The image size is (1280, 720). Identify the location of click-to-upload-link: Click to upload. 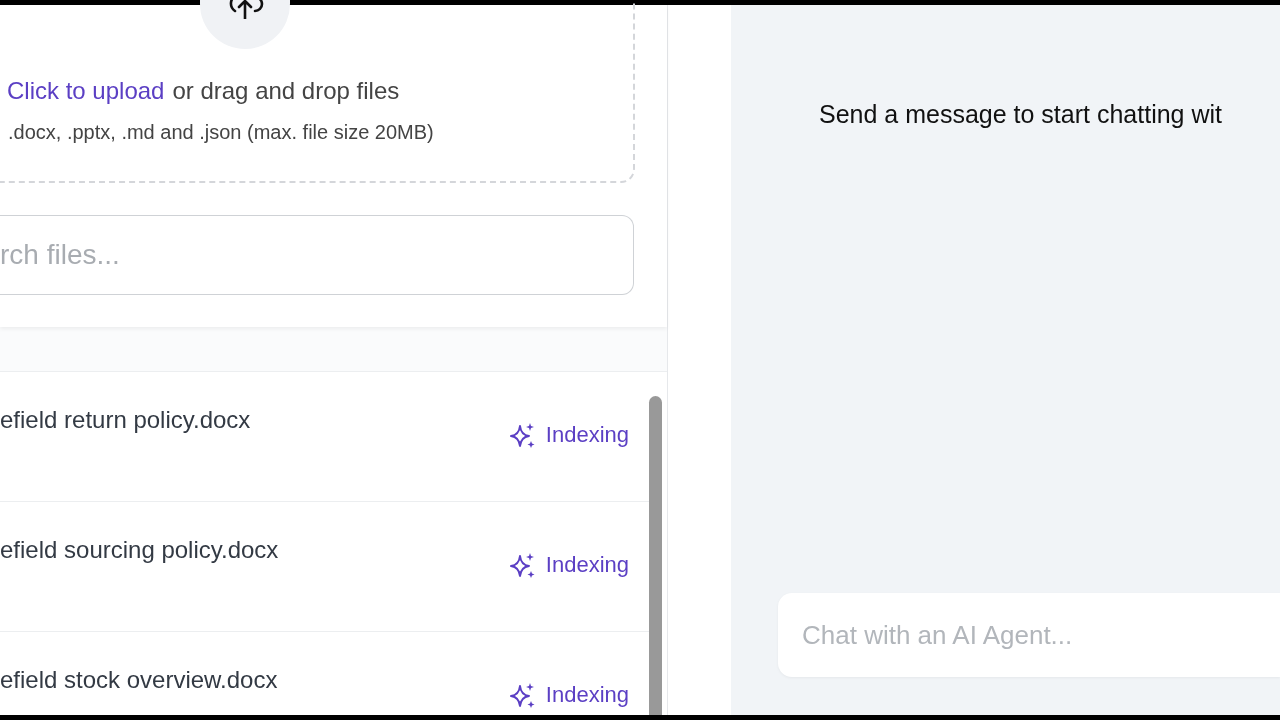
(86, 91).